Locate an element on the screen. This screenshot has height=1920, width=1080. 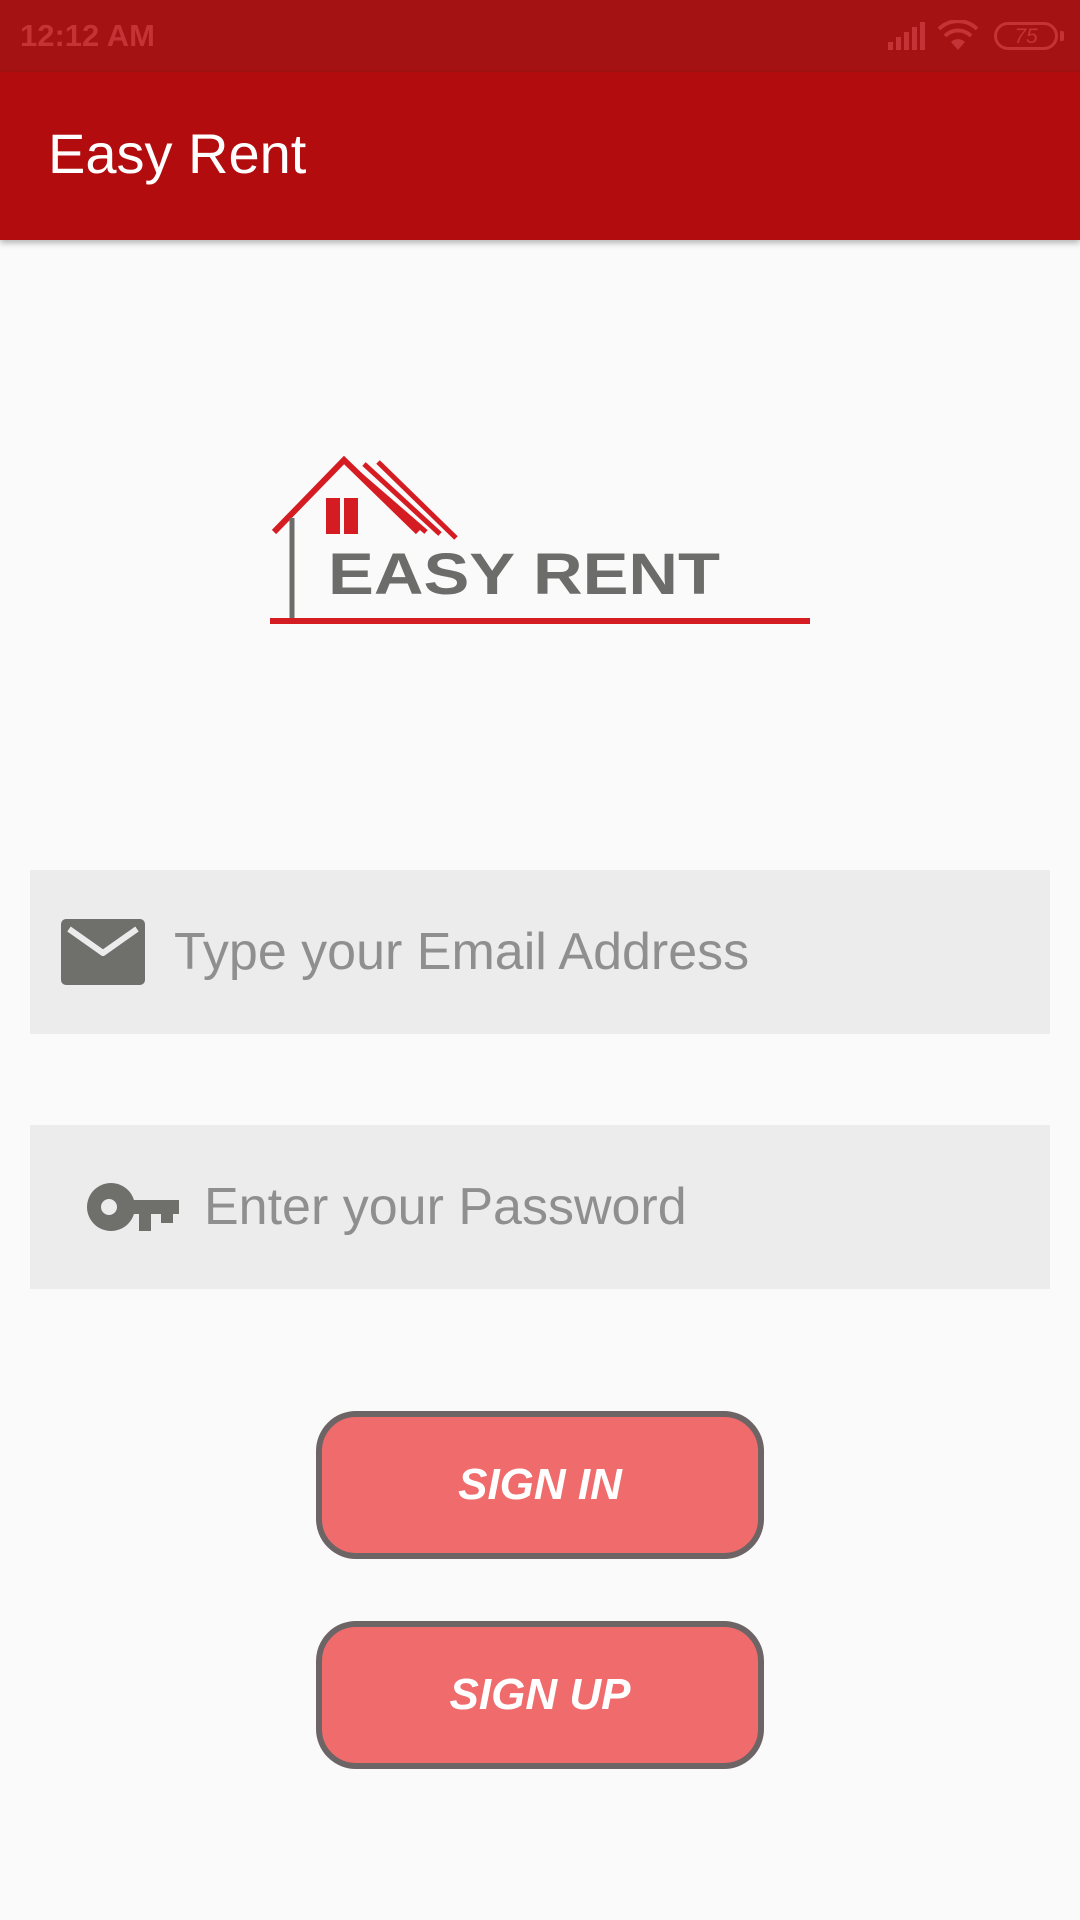
email-field-container is located at coordinates (540, 952).